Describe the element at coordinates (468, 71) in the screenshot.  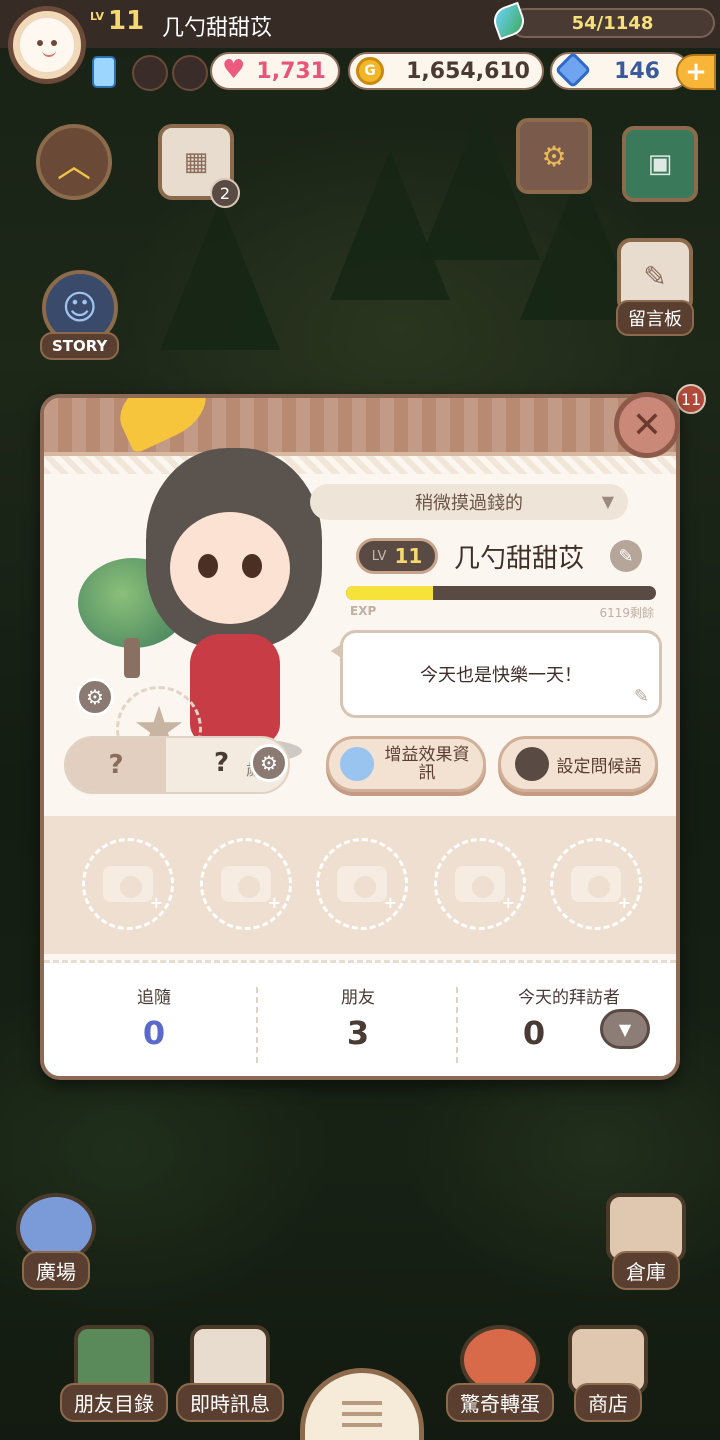
I see `gold-value: 1,654,610` at that location.